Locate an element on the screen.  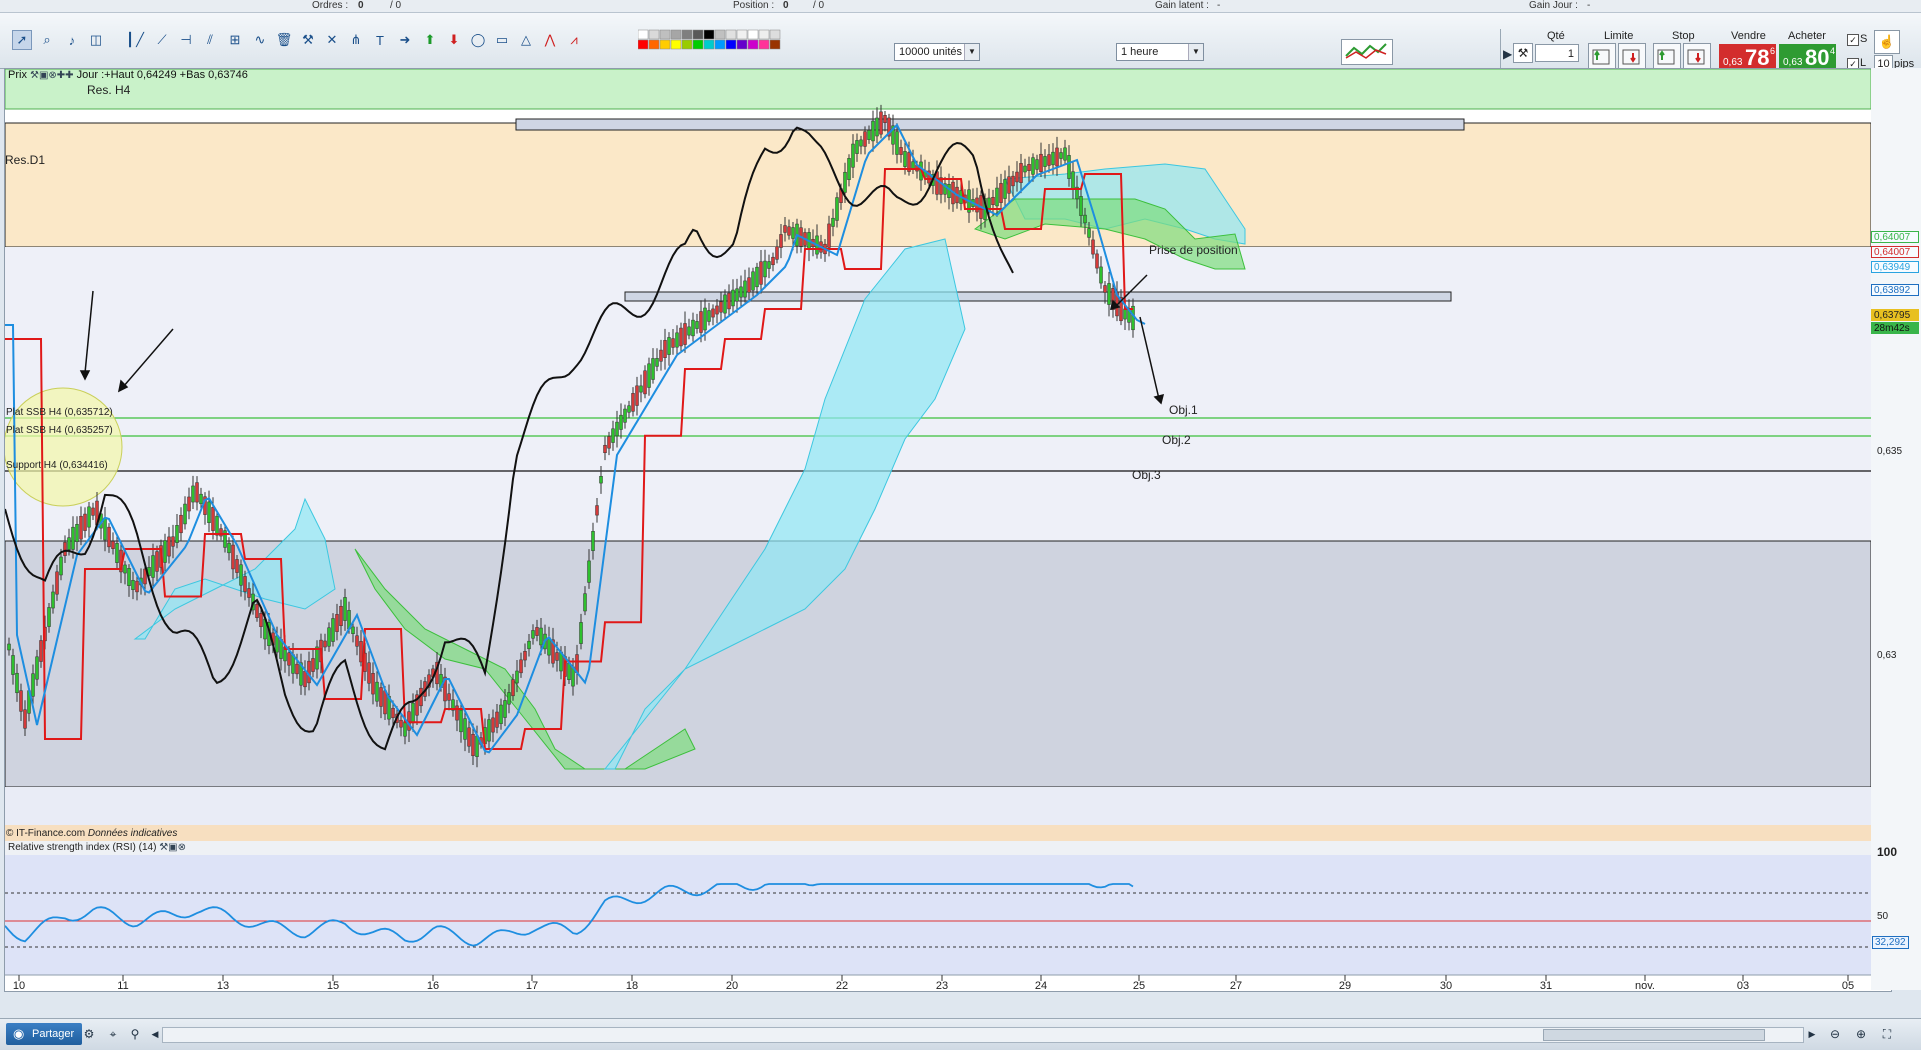
magnet-icon: ⚲ is located at coordinates (135, 1034).